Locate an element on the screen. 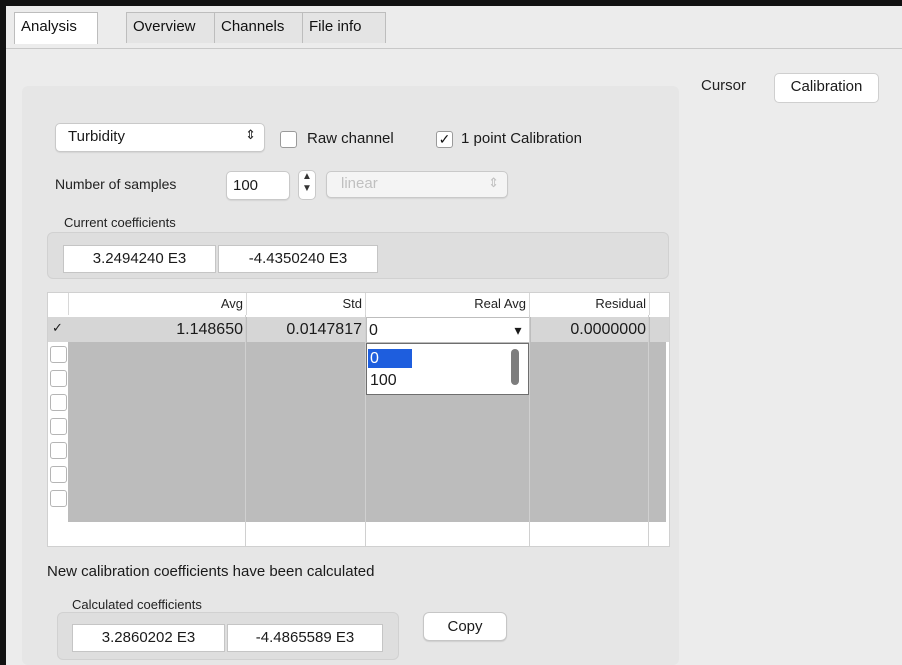 The image size is (902, 665). current-coefficient-a: 3.2494240 E3 is located at coordinates (139, 259).